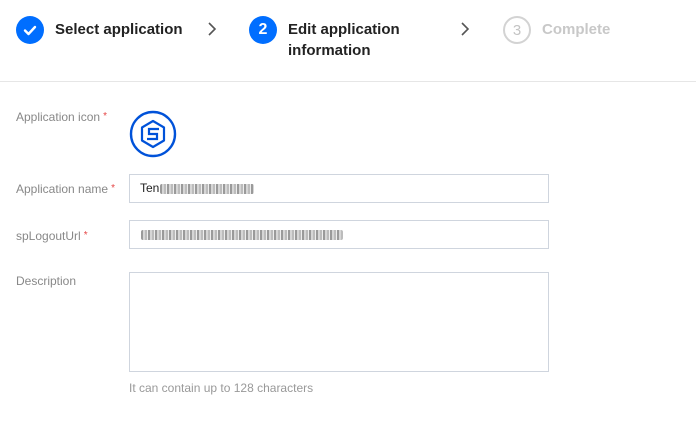 The image size is (696, 430). I want to click on description-textarea, so click(339, 322).